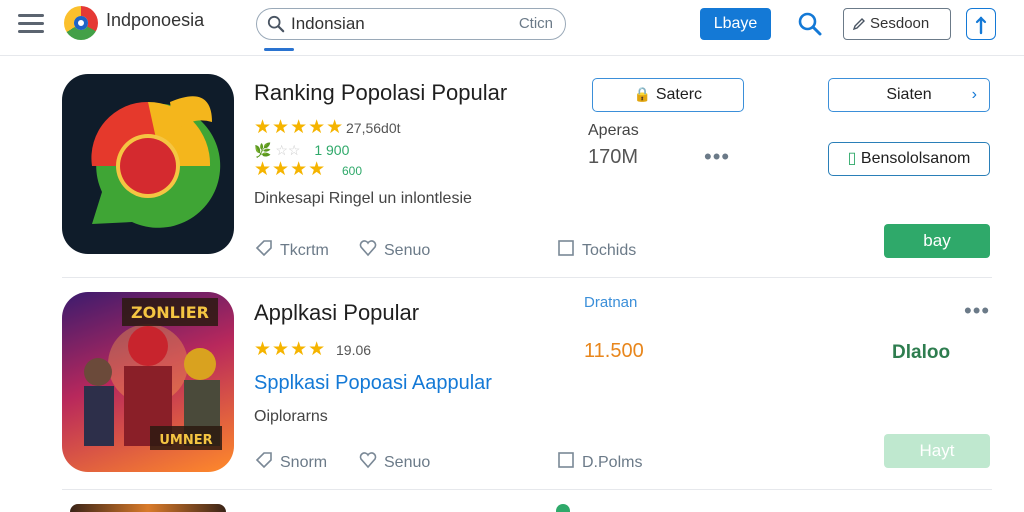  What do you see at coordinates (148, 508) in the screenshot?
I see `app-icon-partial` at bounding box center [148, 508].